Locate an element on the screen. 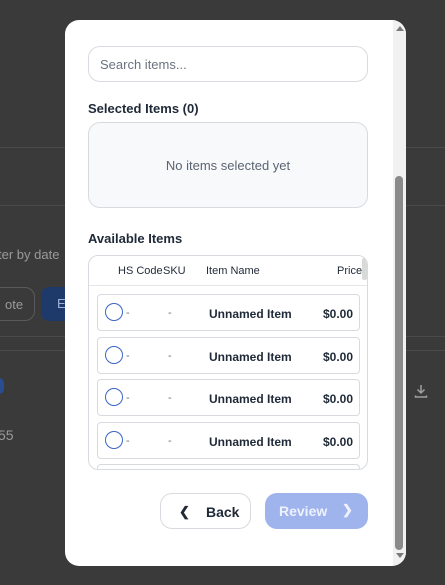 The image size is (445, 585). review-button: Review ❯ is located at coordinates (316, 511).